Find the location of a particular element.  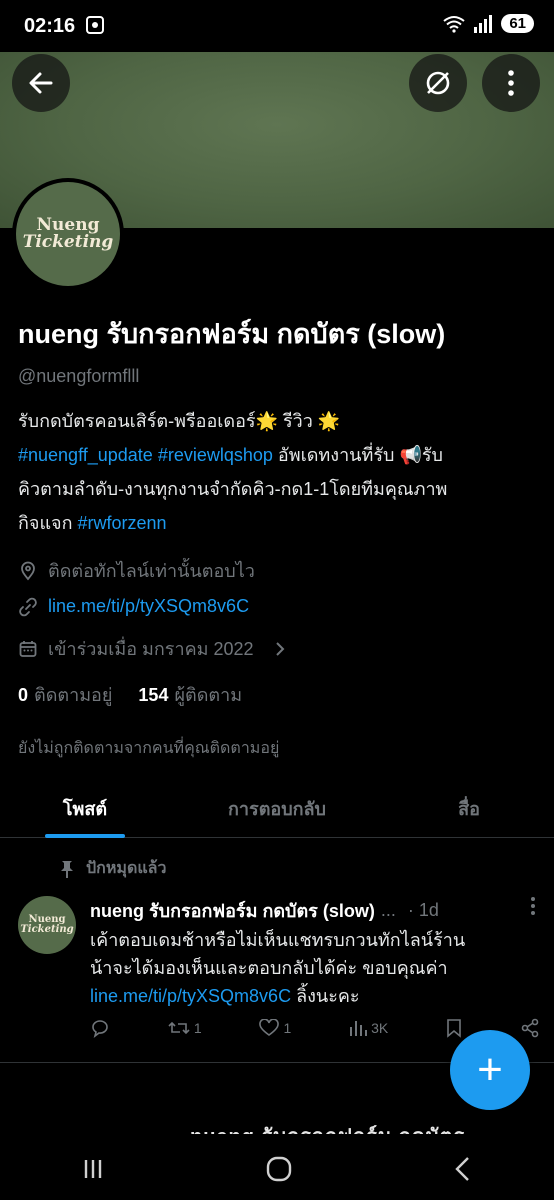

profile-handle: @nuengformflll is located at coordinates (79, 376).